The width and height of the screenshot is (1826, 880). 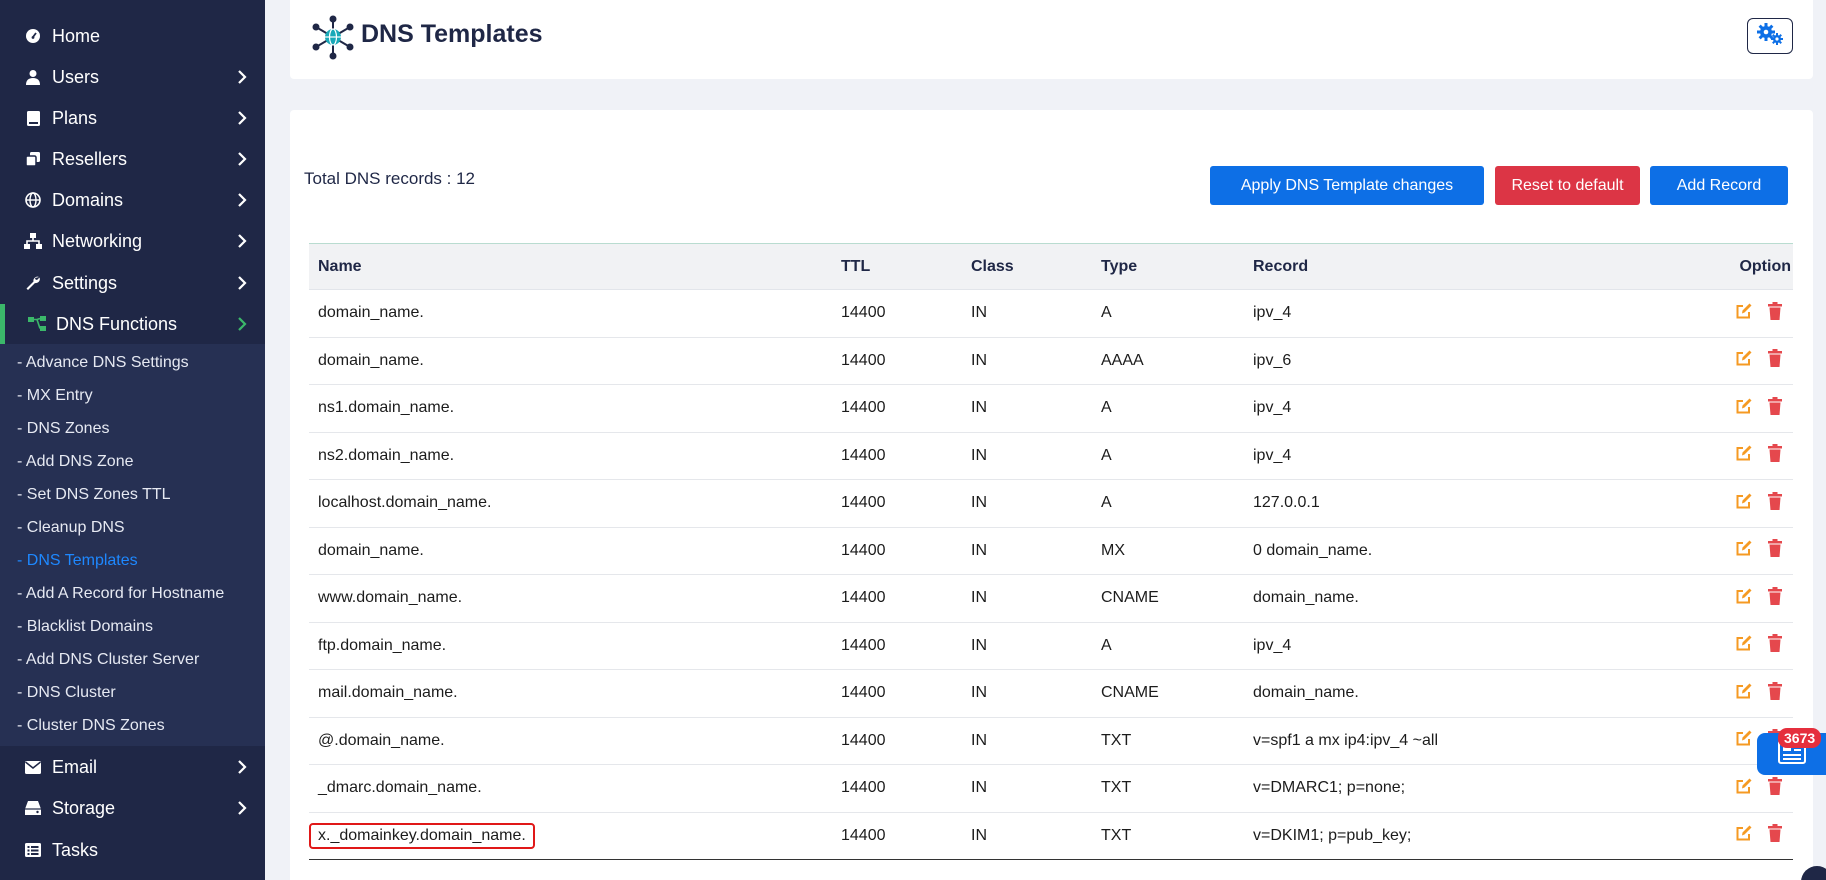 I want to click on submenu-advance-dns-settings: - Advance DNS Settings, so click(x=103, y=363).